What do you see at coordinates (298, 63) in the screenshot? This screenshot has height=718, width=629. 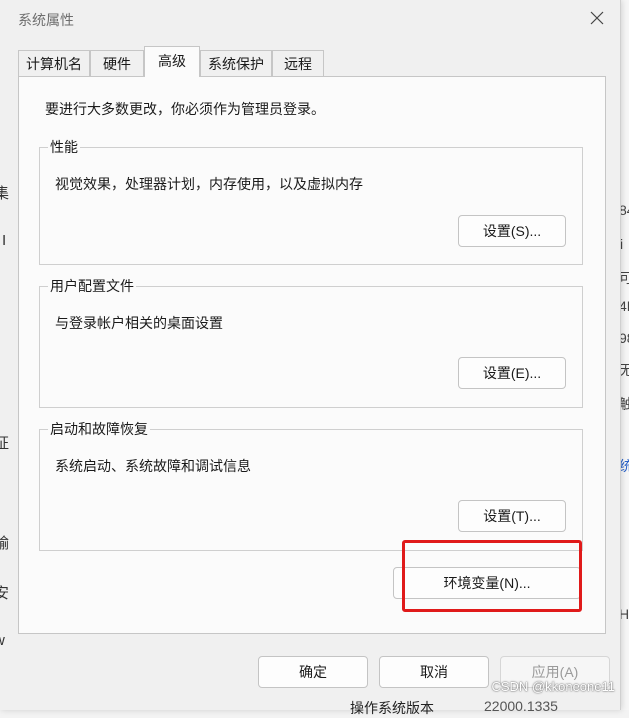 I see `tab-remote: 远程` at bounding box center [298, 63].